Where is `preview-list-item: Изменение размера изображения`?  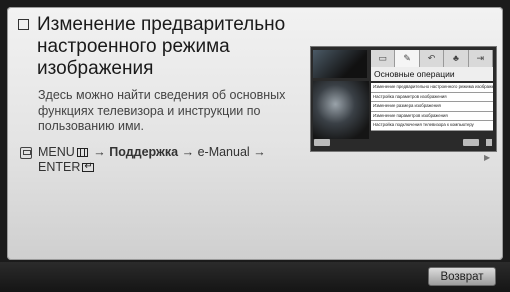 preview-list-item: Изменение размера изображения is located at coordinates (432, 107).